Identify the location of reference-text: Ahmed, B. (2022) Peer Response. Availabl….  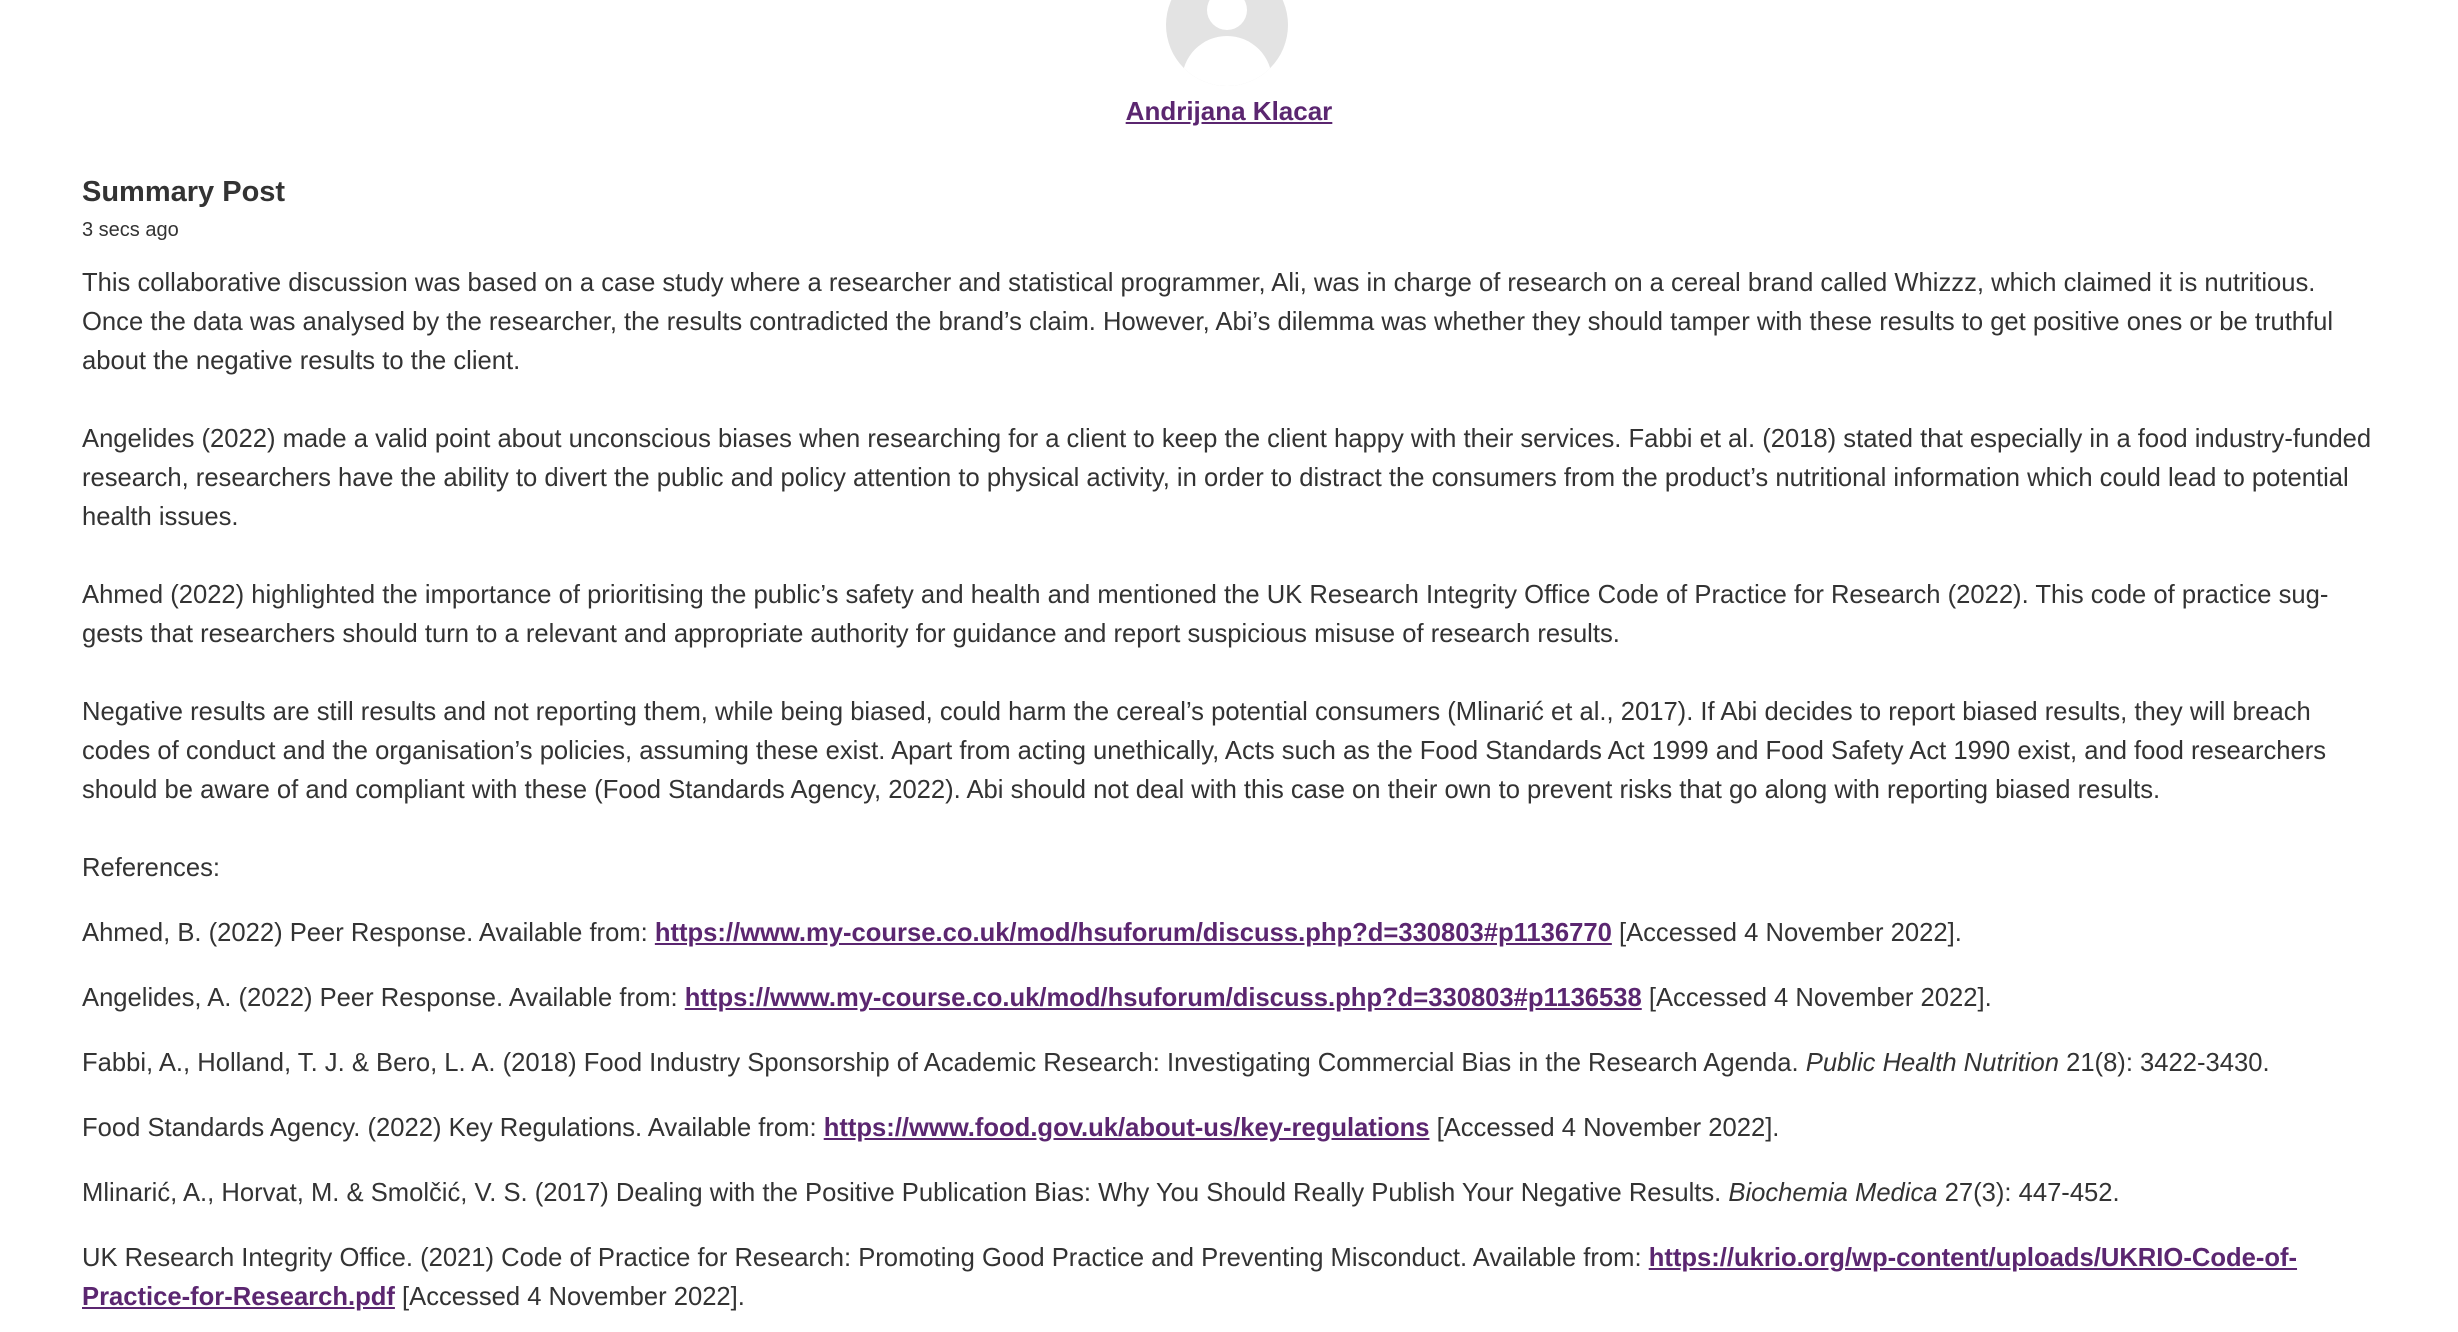
(368, 933).